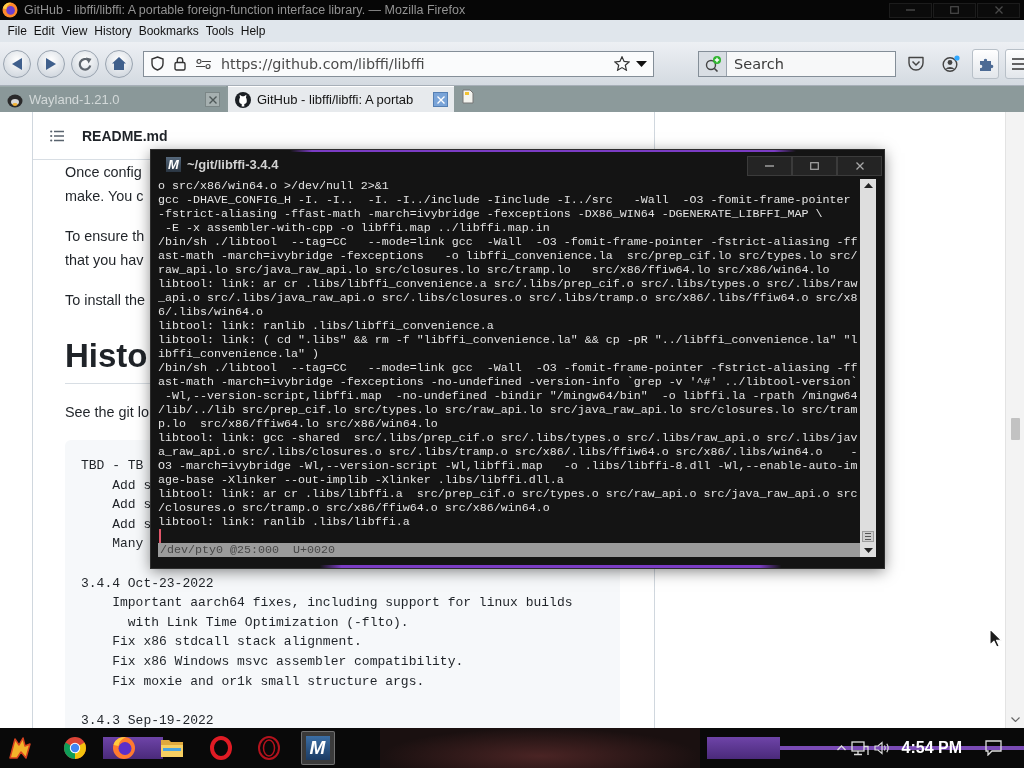  Describe the element at coordinates (931, 748) in the screenshot. I see `clock: 4:54 PM` at that location.